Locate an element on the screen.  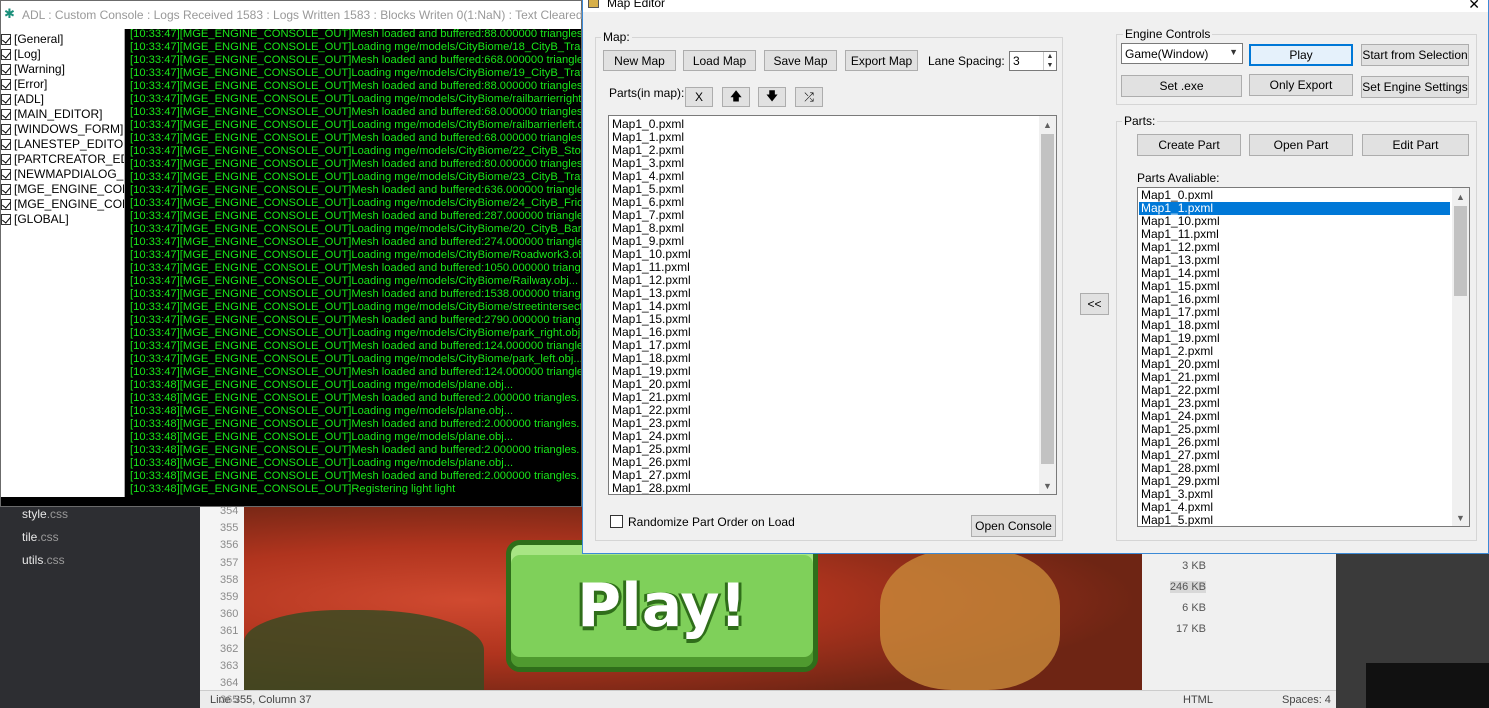
lane-spacing-stepper: 3 ▲ ▼ is located at coordinates (1033, 61).